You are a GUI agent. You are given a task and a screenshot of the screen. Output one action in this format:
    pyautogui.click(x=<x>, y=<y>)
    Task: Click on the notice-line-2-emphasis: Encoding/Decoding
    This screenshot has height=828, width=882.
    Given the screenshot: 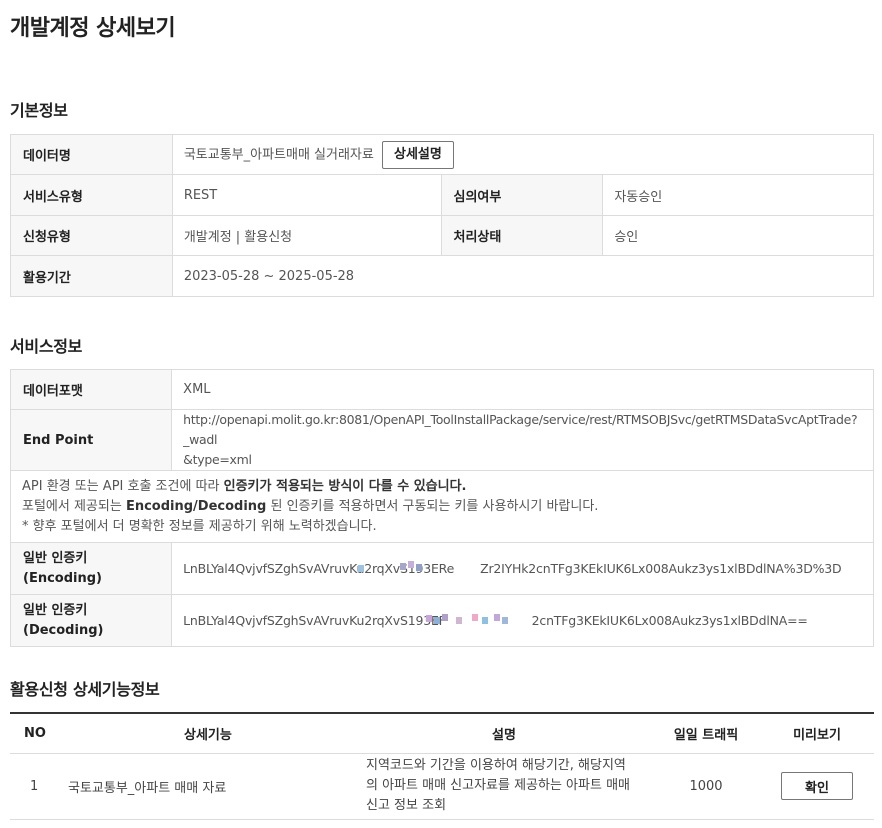 What is the action you would take?
    pyautogui.click(x=196, y=506)
    